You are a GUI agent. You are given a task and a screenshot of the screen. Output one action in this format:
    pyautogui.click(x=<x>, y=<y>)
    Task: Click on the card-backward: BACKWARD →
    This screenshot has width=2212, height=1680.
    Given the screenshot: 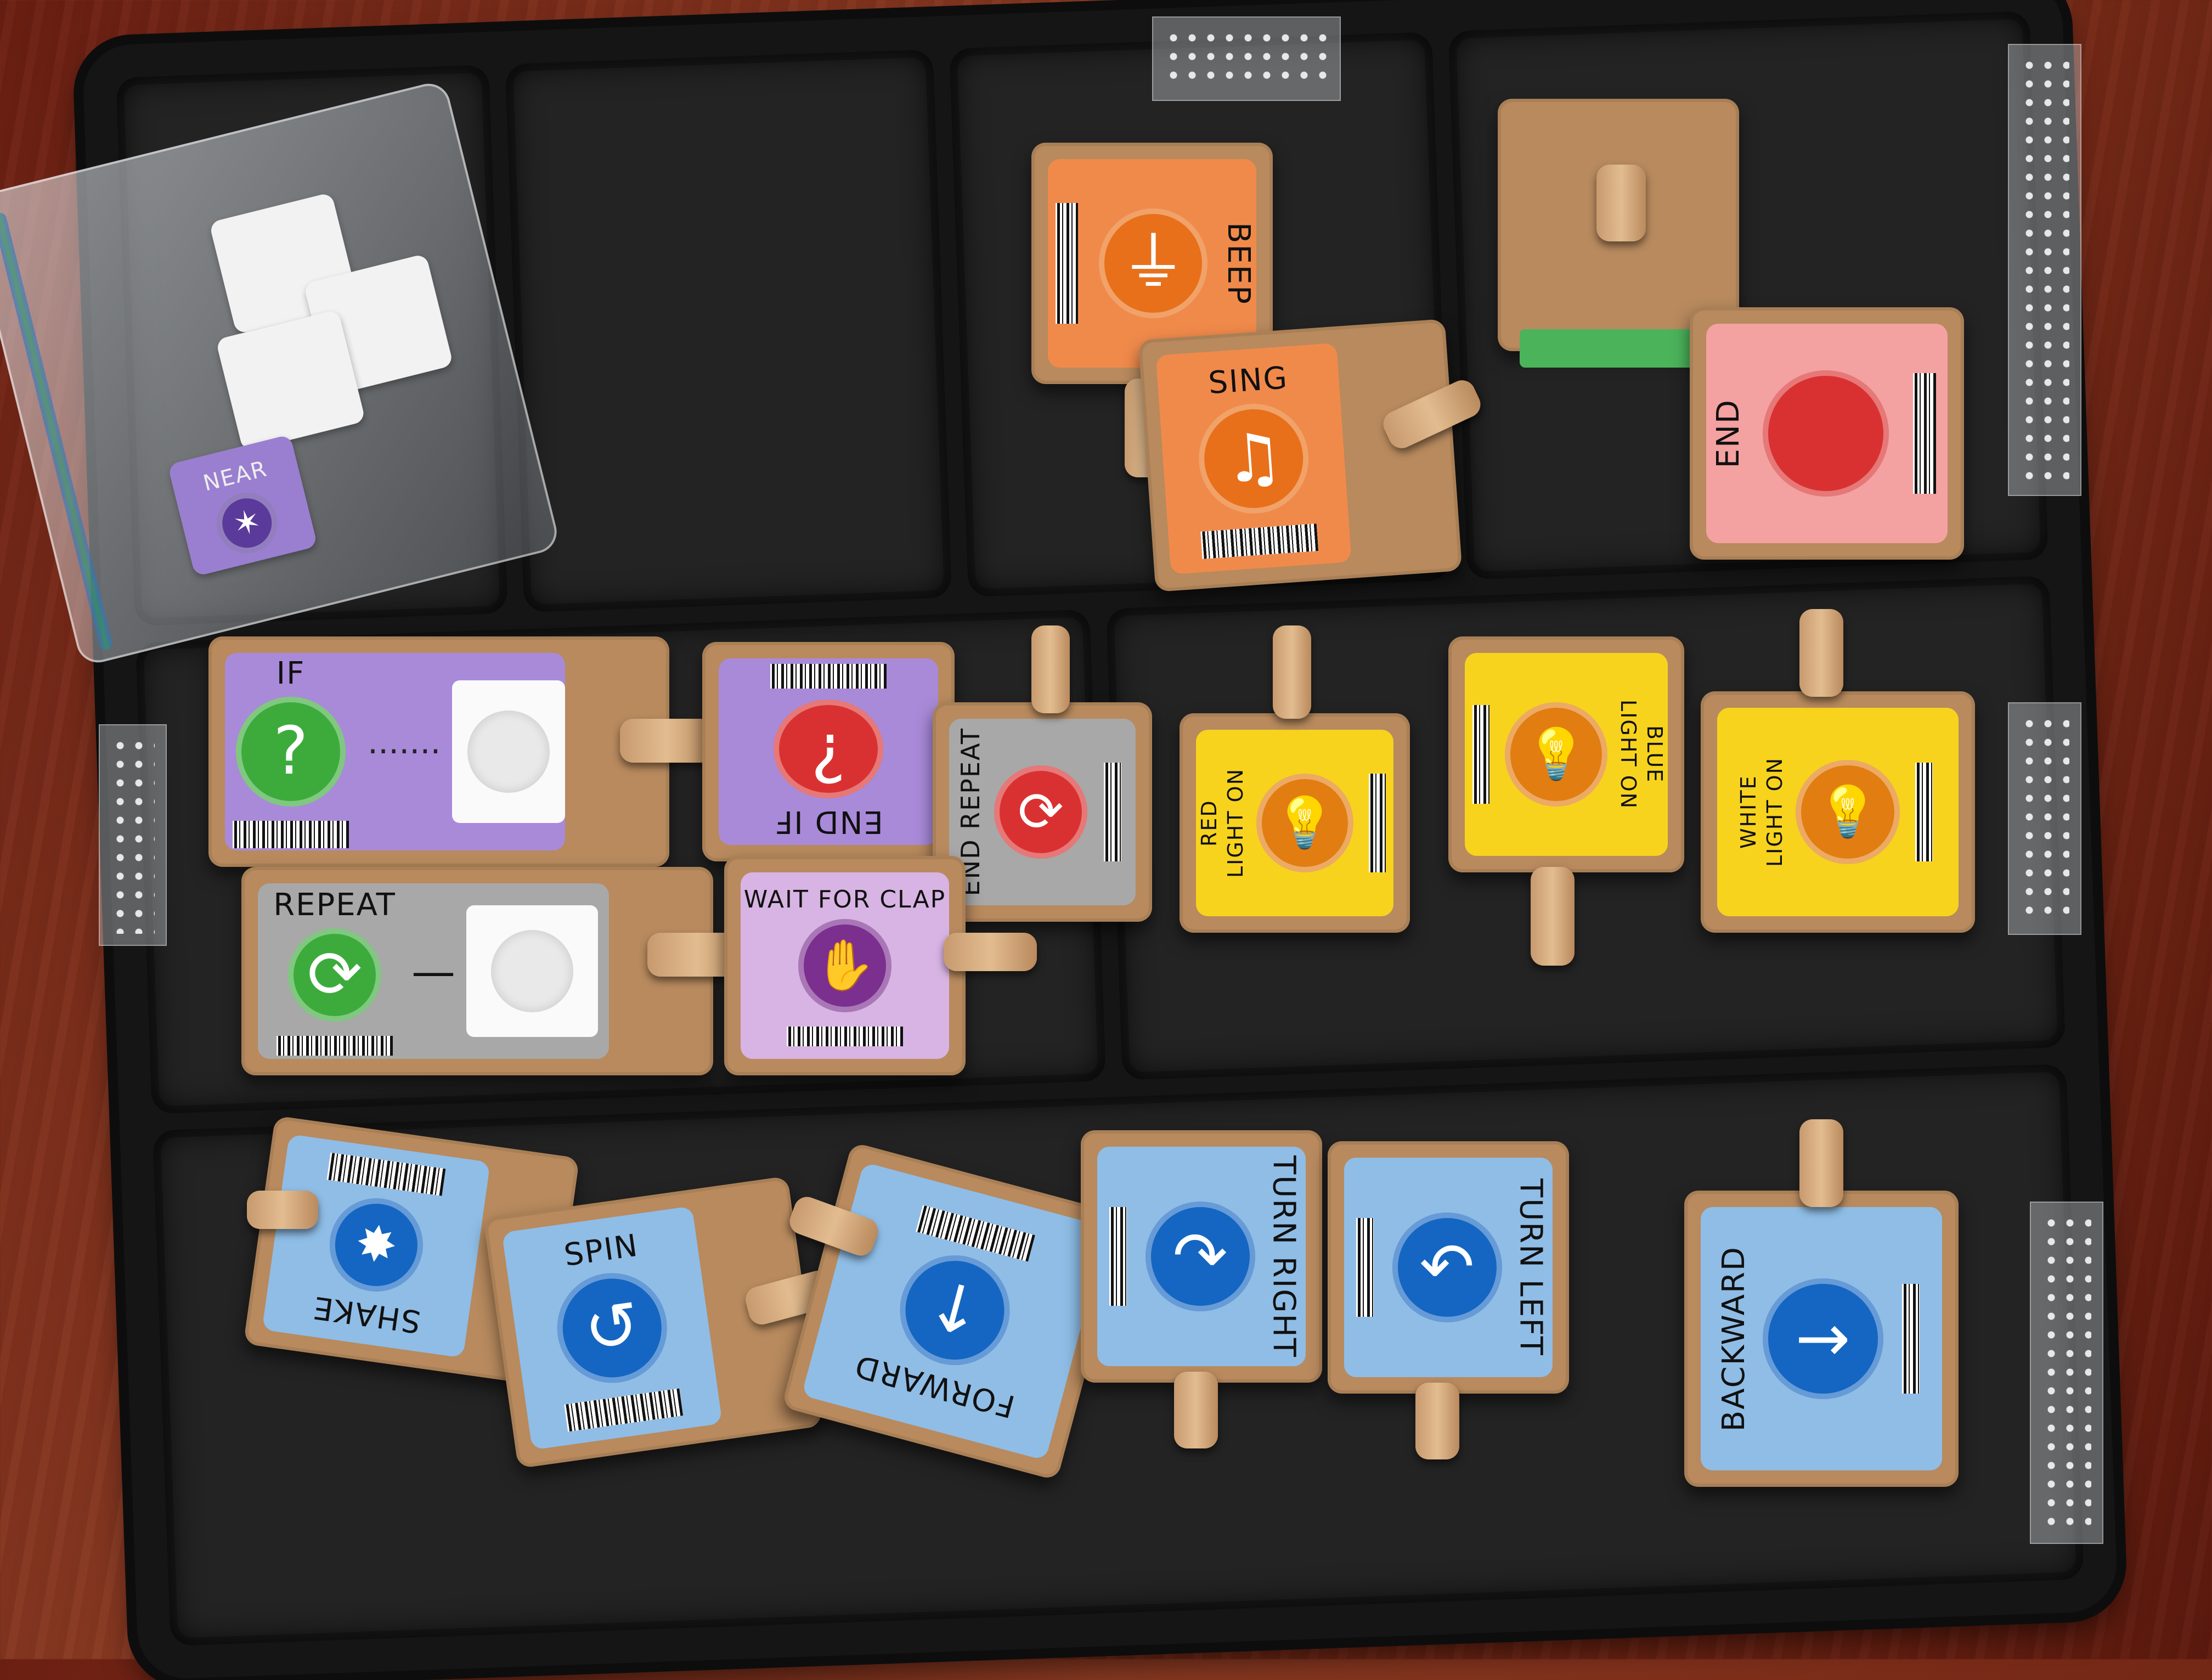 What is the action you would take?
    pyautogui.click(x=1822, y=1338)
    